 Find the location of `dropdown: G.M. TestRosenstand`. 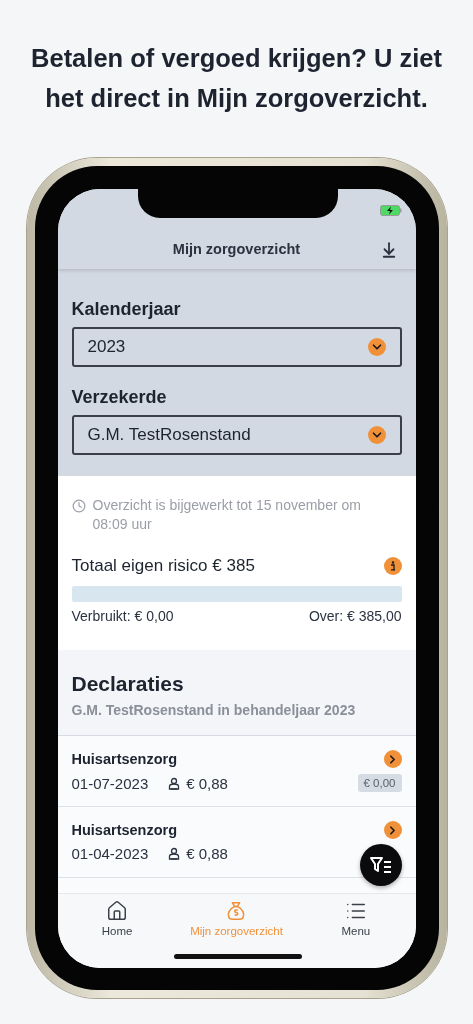

dropdown: G.M. TestRosenstand is located at coordinates (236, 435).